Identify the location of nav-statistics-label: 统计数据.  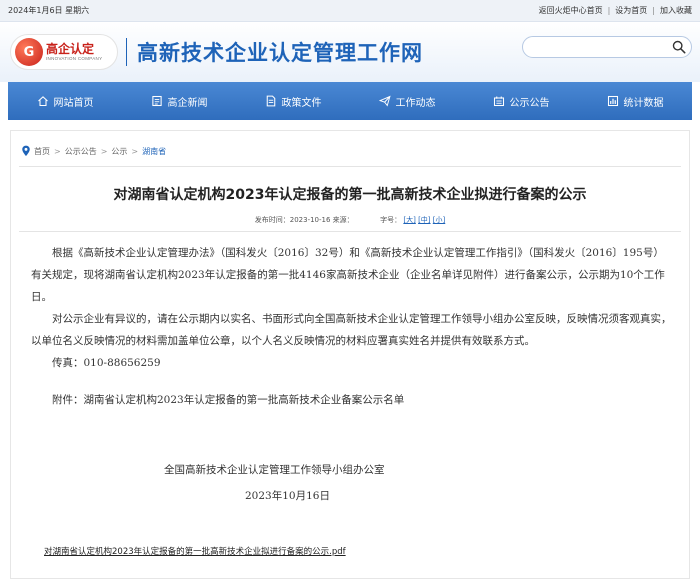
(643, 103).